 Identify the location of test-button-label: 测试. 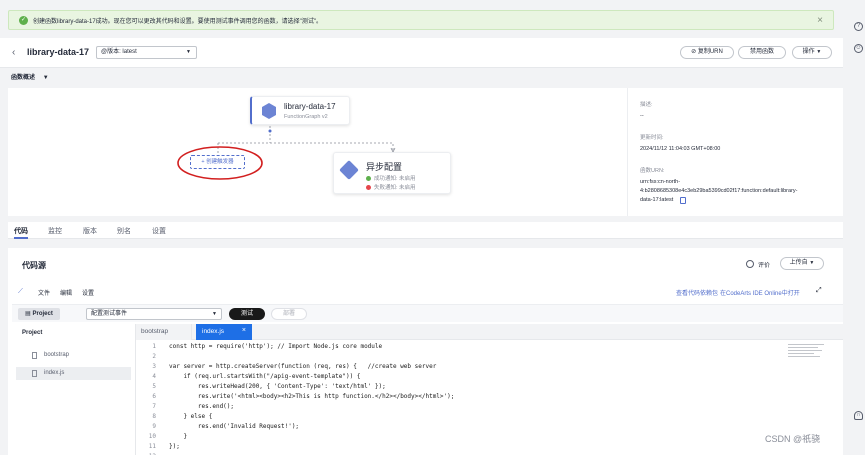
(246, 314).